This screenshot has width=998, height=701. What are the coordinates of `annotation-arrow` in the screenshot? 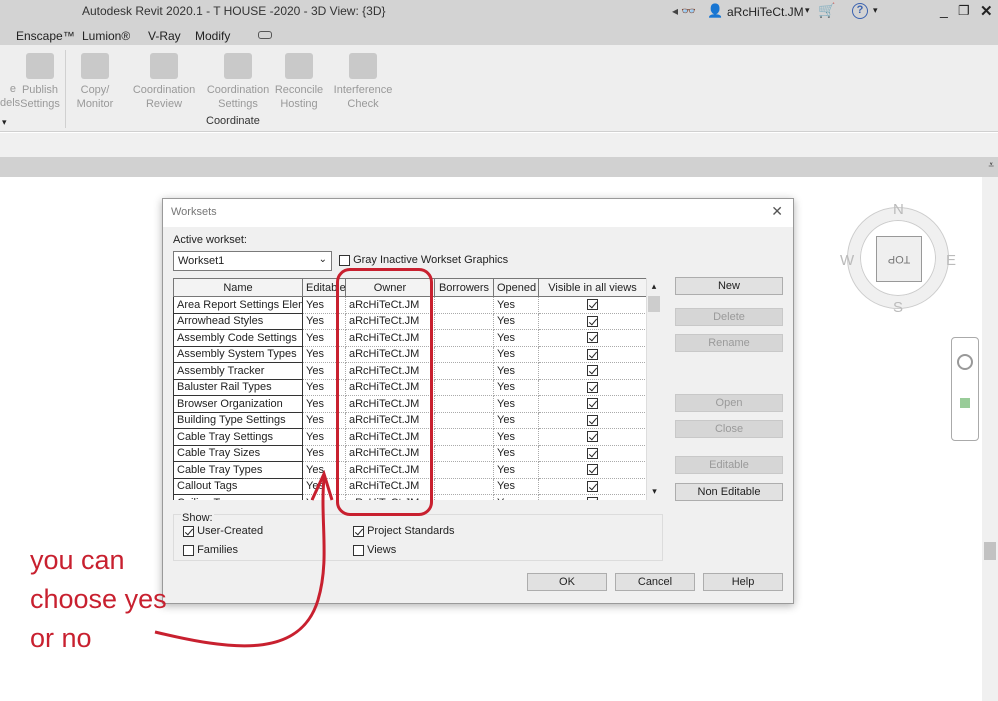 It's located at (244, 558).